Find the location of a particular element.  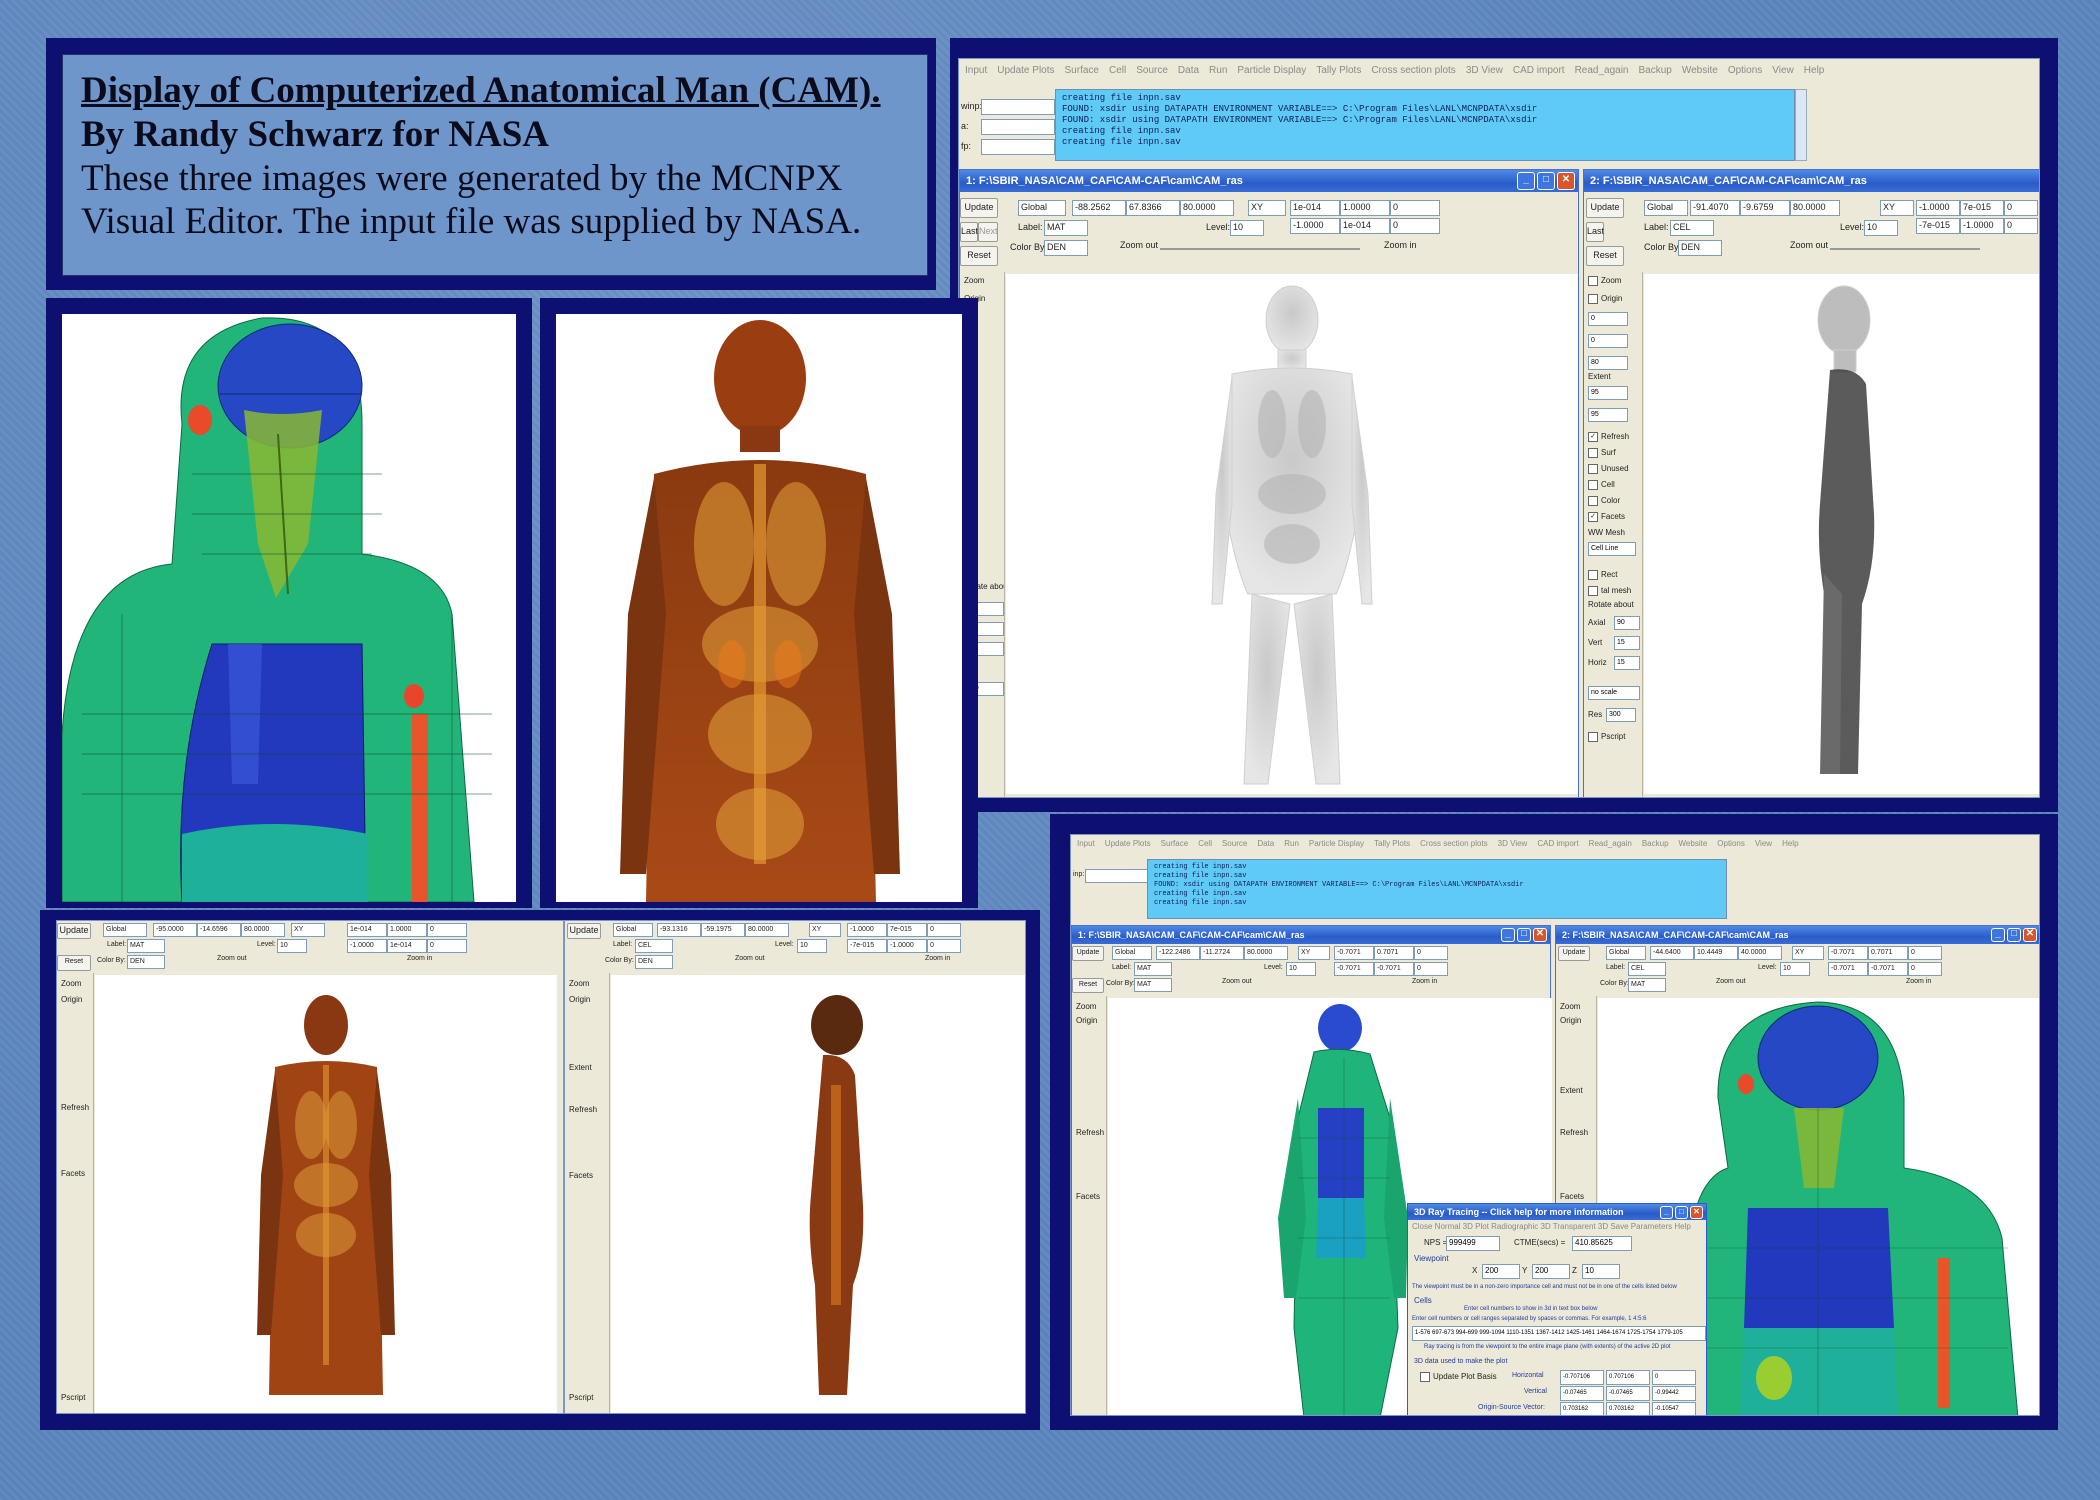

menu-item: Tally Plots is located at coordinates (1392, 843).